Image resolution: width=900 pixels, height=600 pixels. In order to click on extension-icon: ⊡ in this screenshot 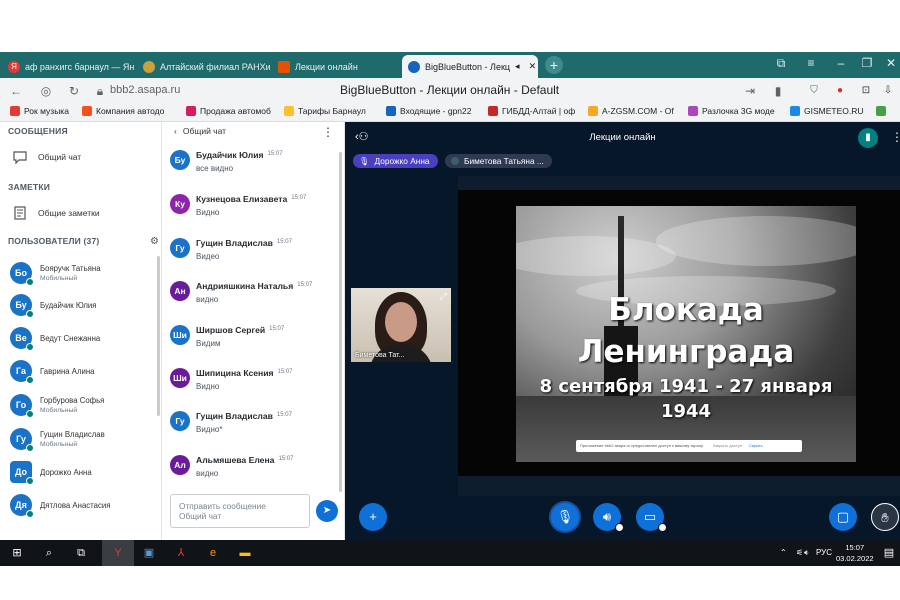, I will do `click(866, 91)`.